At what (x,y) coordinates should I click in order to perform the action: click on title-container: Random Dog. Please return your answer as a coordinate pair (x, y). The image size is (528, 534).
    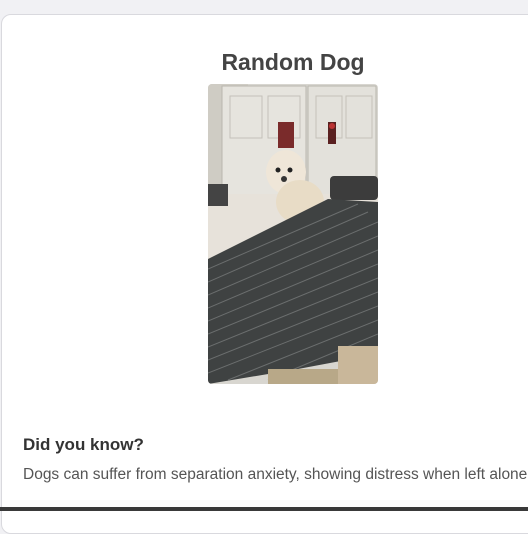
    Looking at the image, I should click on (265, 62).